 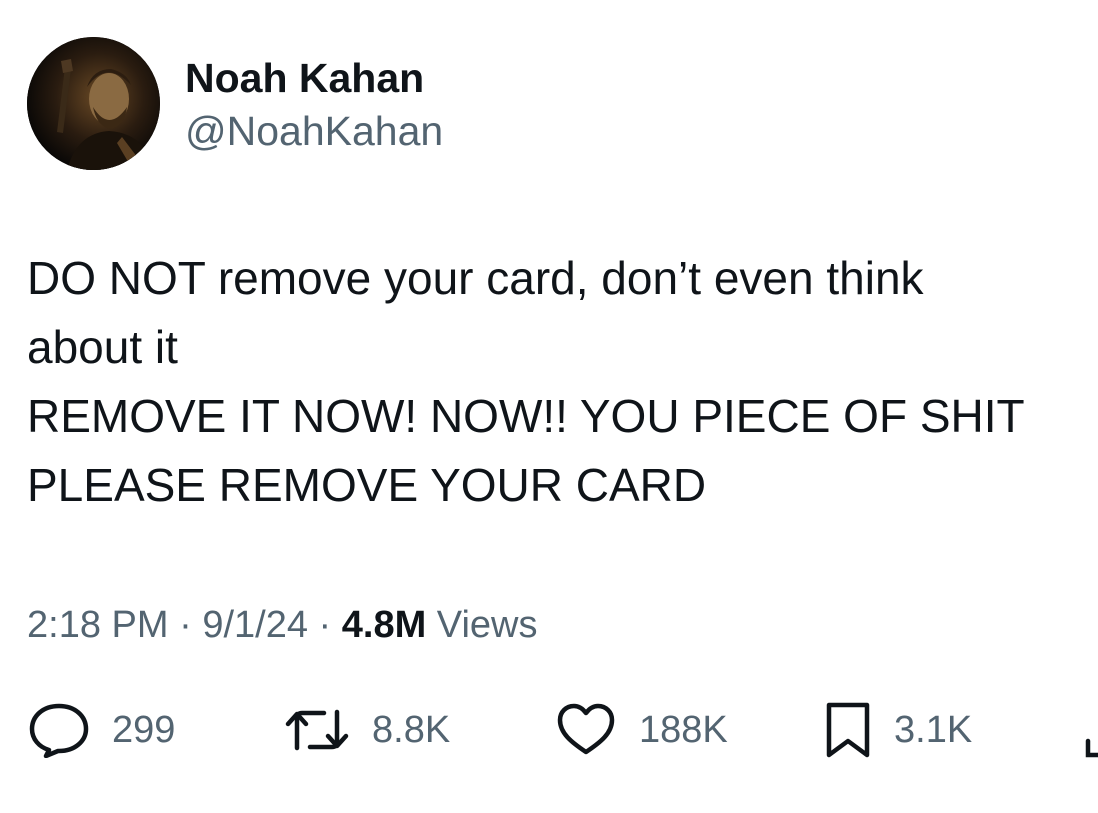 I want to click on bookmark-icon, so click(x=848, y=730).